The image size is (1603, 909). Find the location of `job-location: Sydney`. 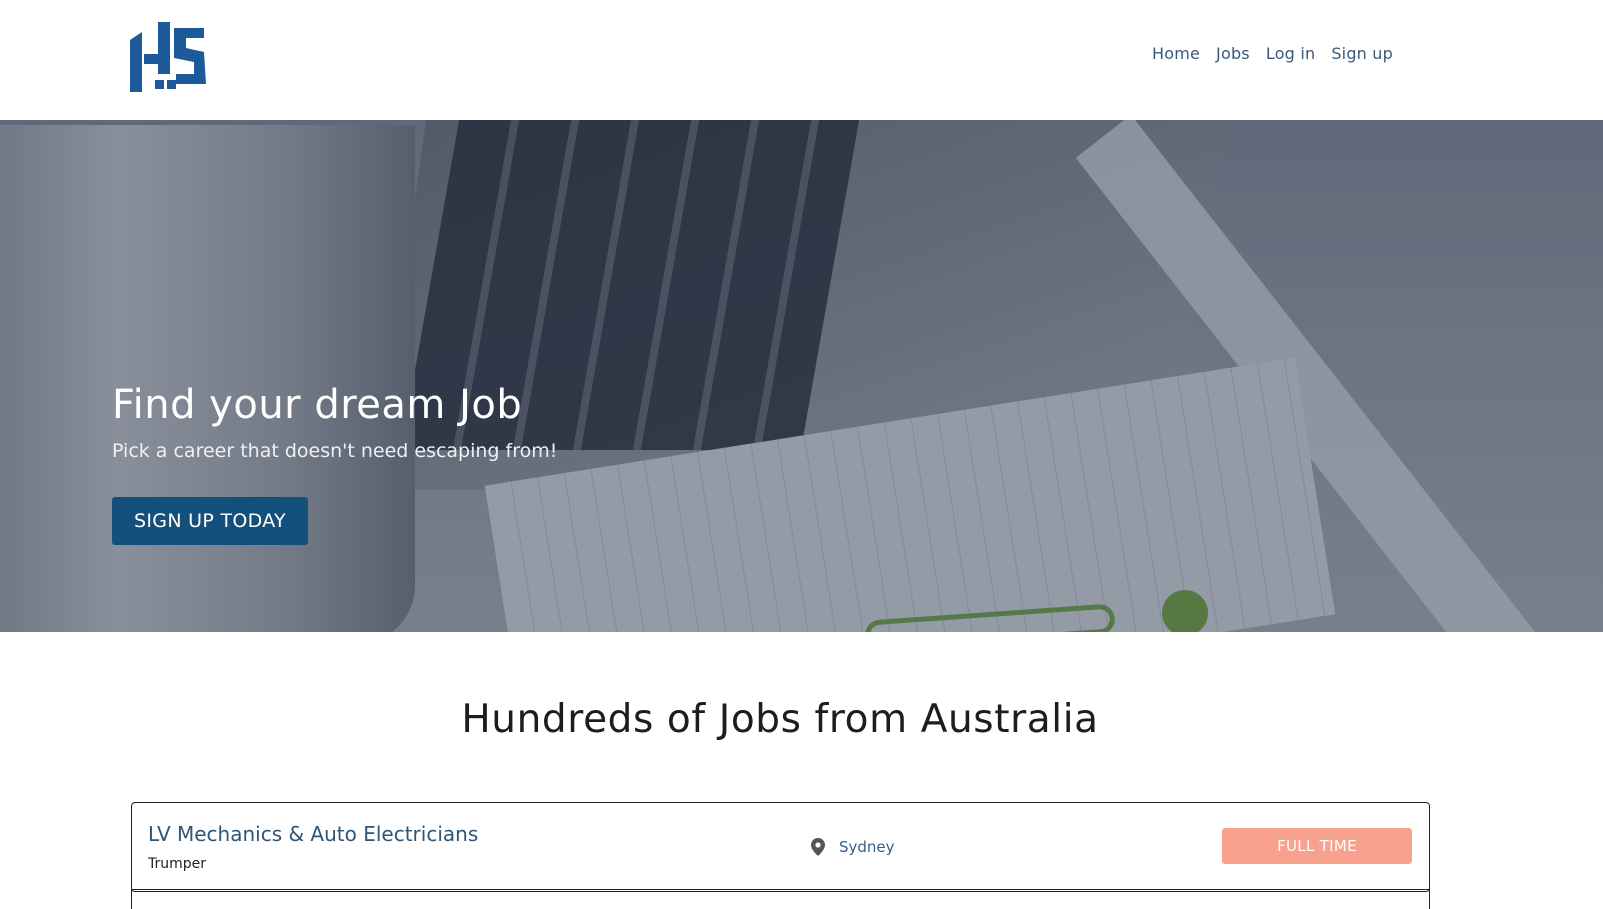

job-location: Sydney is located at coordinates (867, 847).